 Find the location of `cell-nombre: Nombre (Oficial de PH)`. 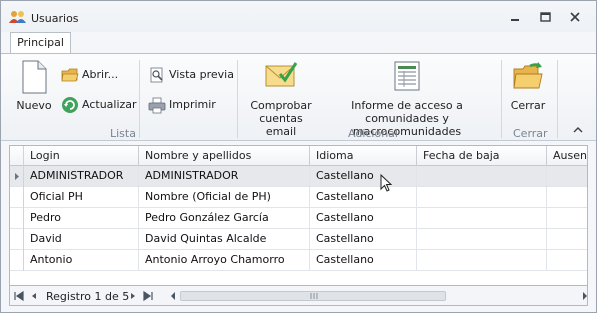

cell-nombre: Nombre (Oficial de PH) is located at coordinates (224, 197).